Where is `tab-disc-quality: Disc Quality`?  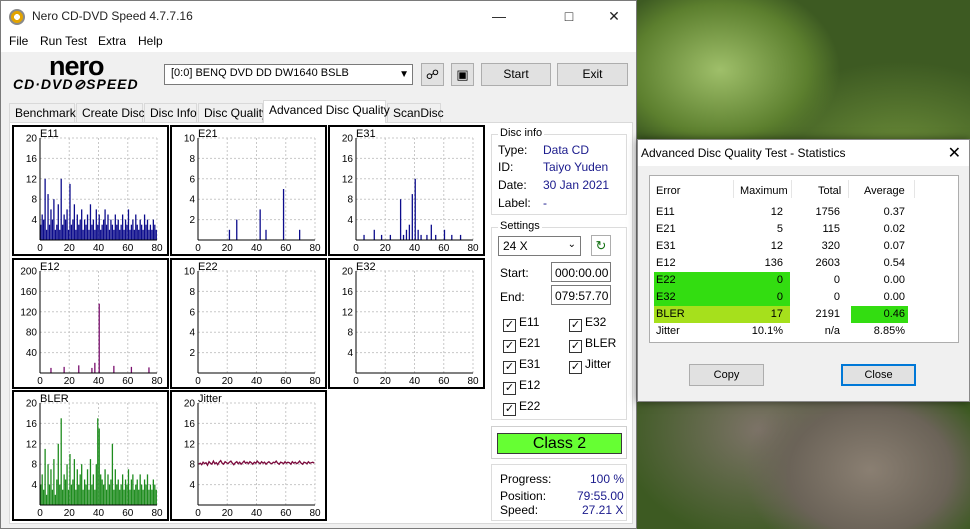
tab-disc-quality: Disc Quality is located at coordinates (233, 112).